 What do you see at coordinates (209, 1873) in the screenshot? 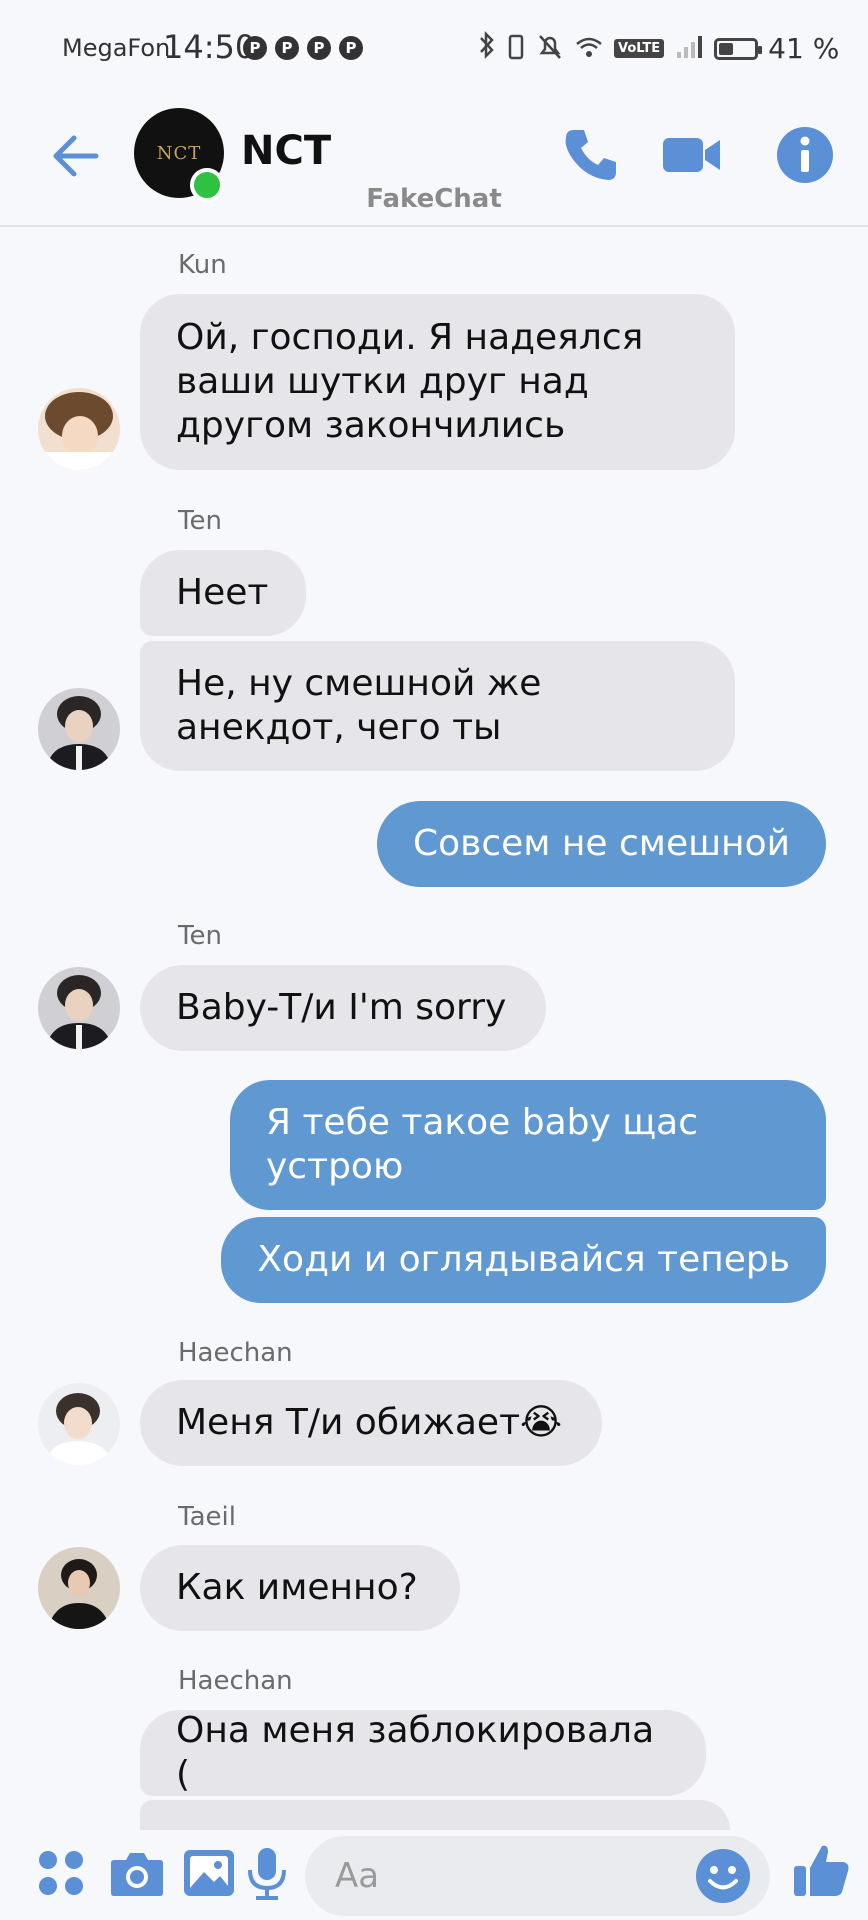
I see `image-icon` at bounding box center [209, 1873].